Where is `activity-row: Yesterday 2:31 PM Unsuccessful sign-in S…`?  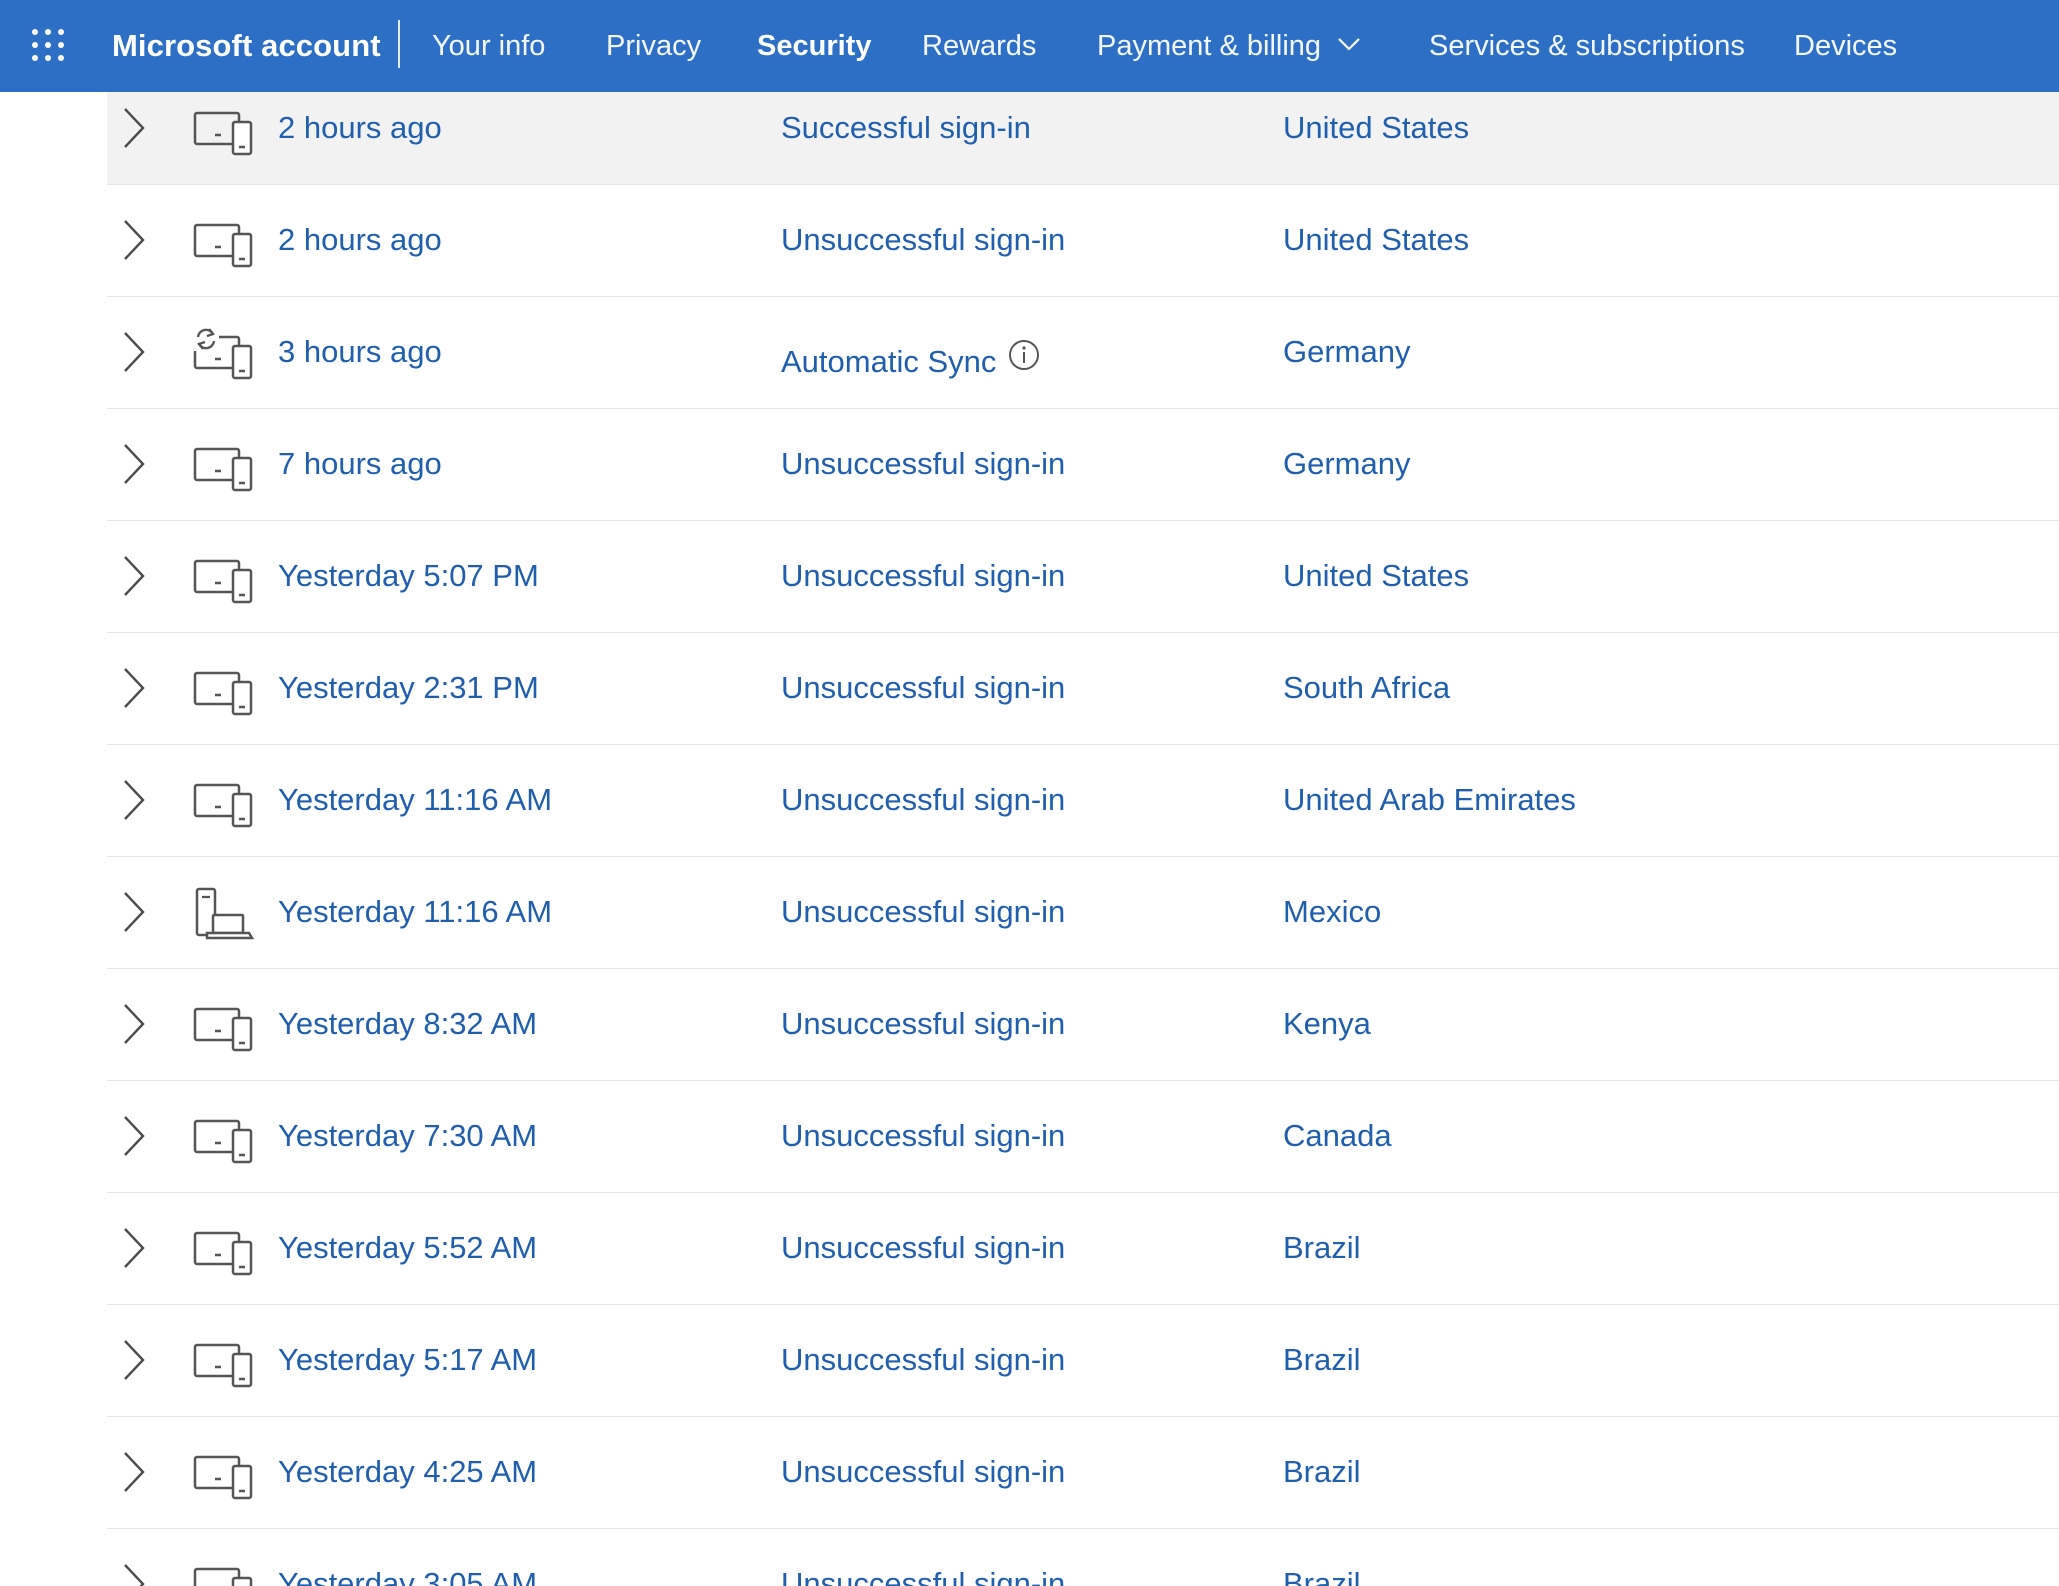 activity-row: Yesterday 2:31 PM Unsuccessful sign-in S… is located at coordinates (1083, 688).